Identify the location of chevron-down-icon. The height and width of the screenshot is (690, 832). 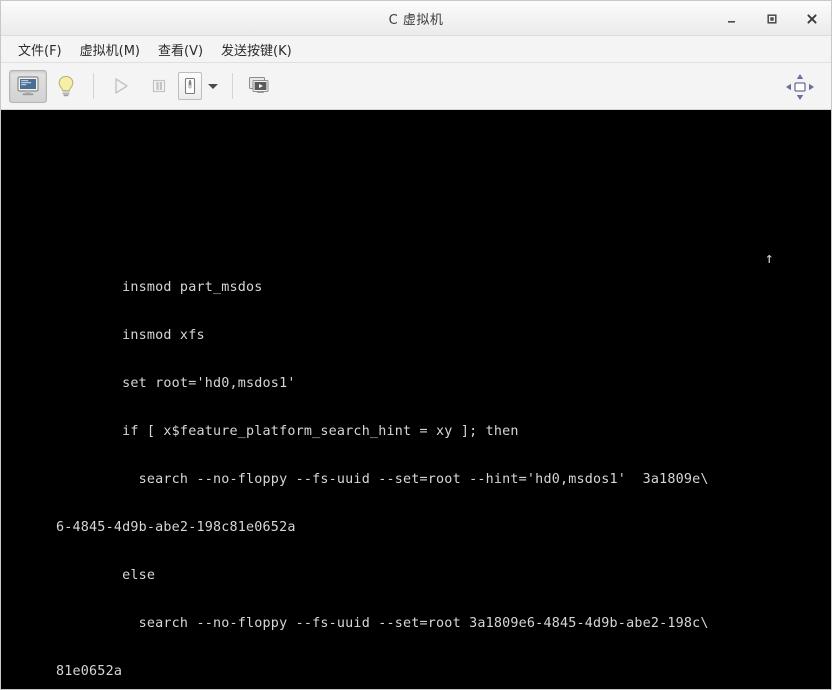
(213, 86).